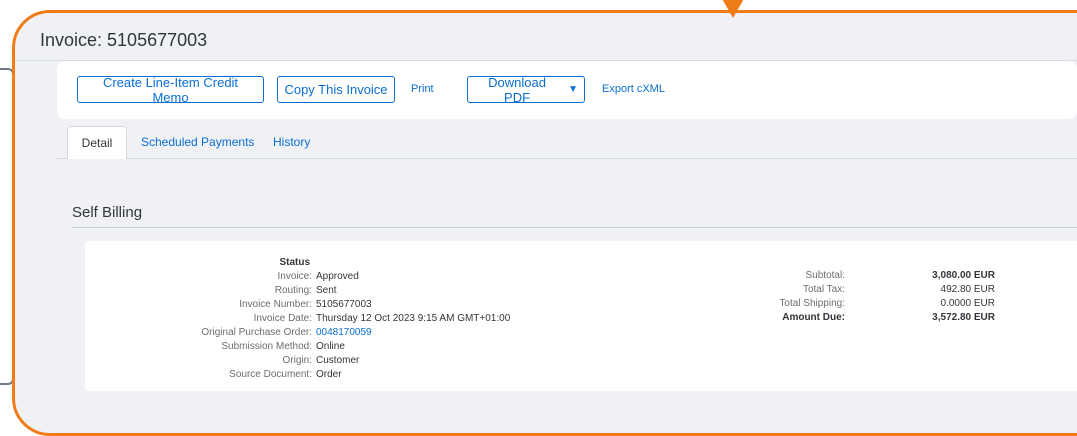 Image resolution: width=1077 pixels, height=436 pixels. I want to click on subtotal-value: 3,080.00 EUR, so click(963, 275).